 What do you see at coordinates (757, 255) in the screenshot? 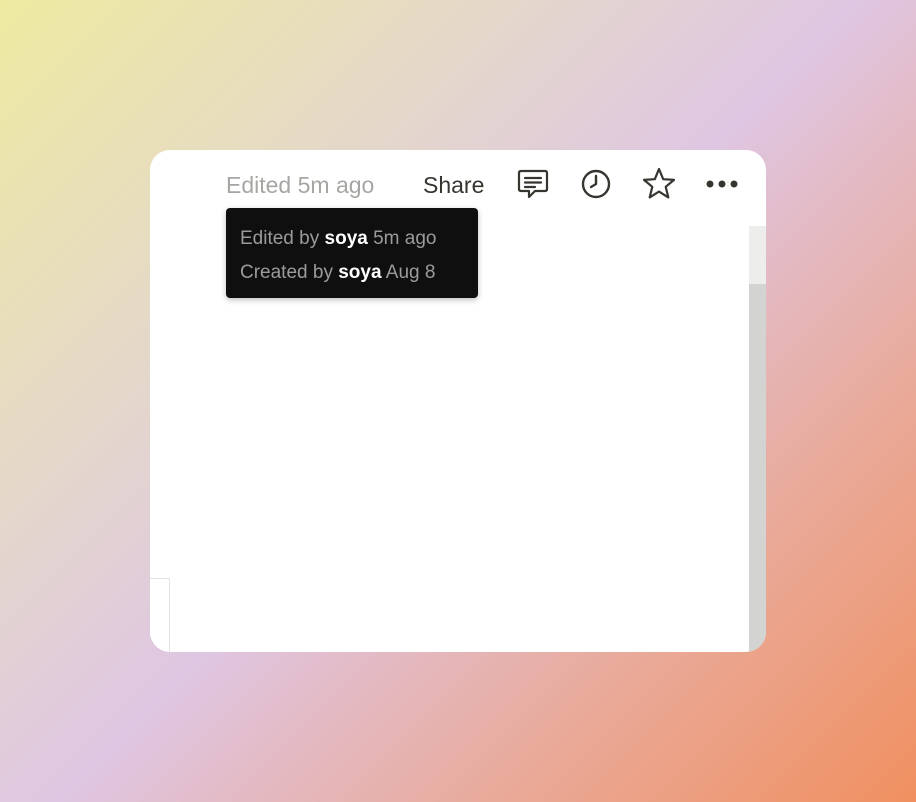
I see `scrollbar-thumb` at bounding box center [757, 255].